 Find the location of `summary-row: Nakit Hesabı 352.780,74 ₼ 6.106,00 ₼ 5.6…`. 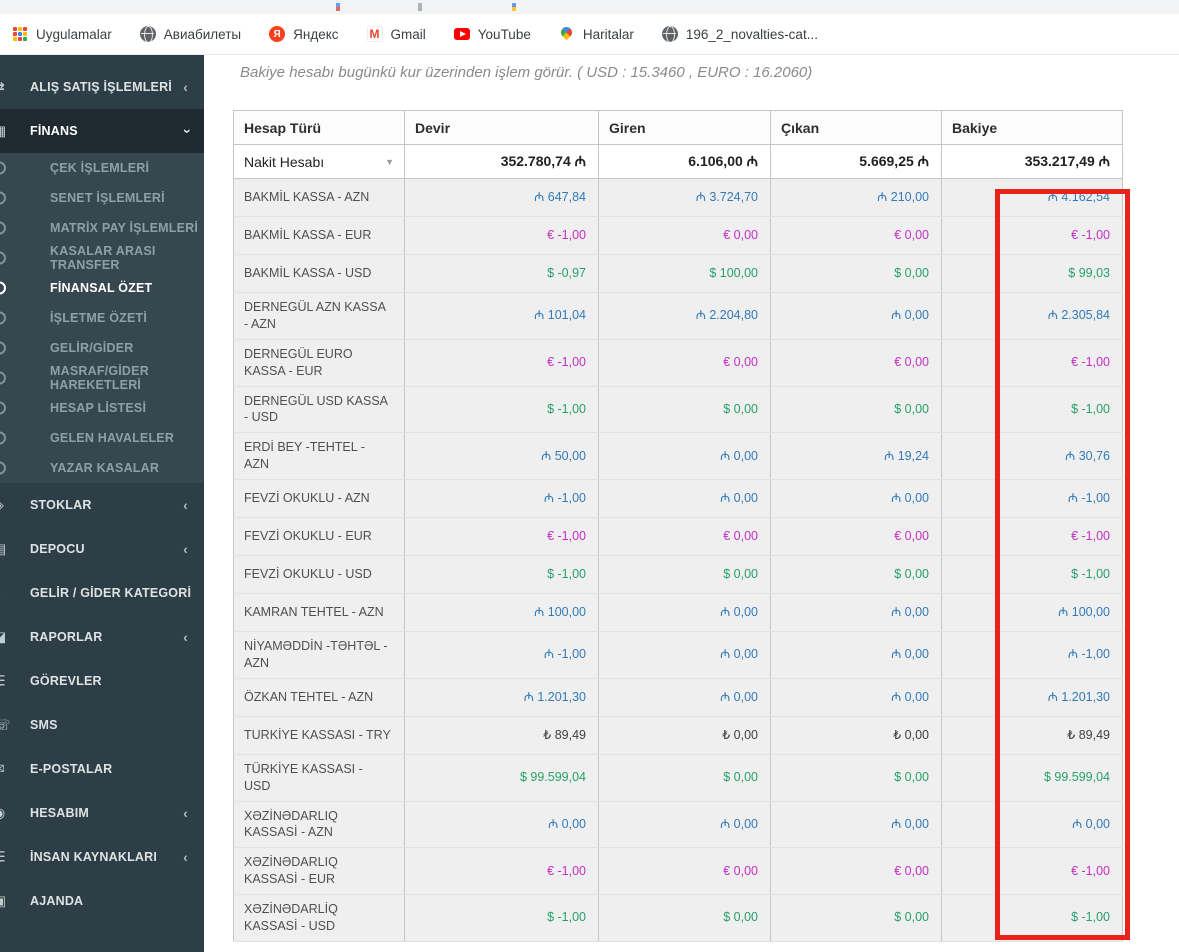

summary-row: Nakit Hesabı 352.780,74 ₼ 6.106,00 ₼ 5.6… is located at coordinates (678, 161).